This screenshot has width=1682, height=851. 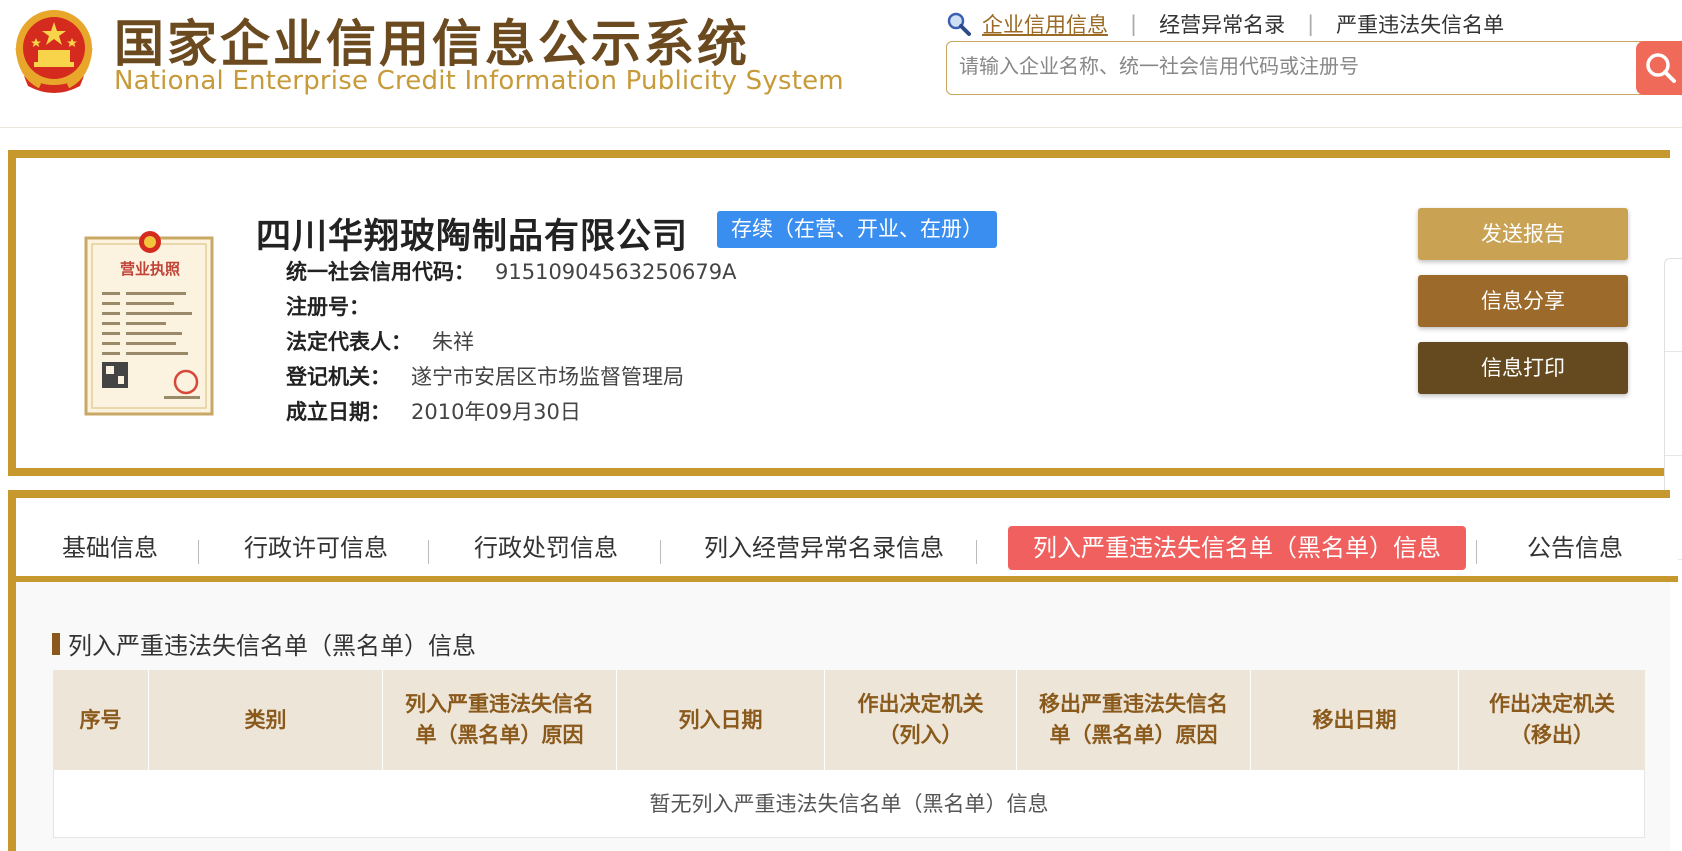 I want to click on search-box, so click(x=1314, y=68).